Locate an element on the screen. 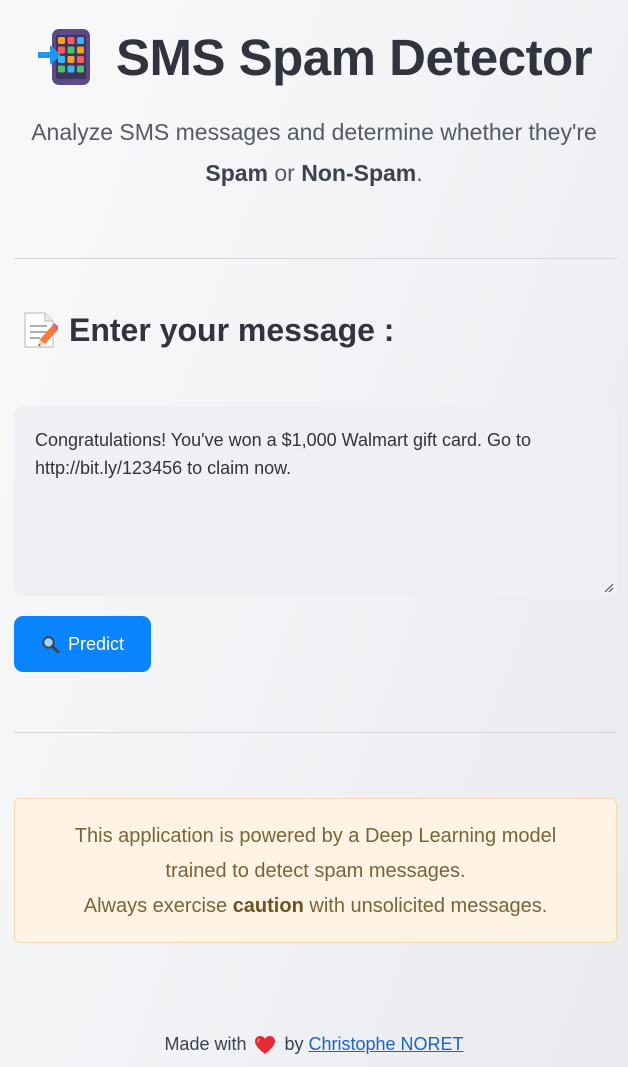  section-heading-text: Enter your message : is located at coordinates (232, 329).